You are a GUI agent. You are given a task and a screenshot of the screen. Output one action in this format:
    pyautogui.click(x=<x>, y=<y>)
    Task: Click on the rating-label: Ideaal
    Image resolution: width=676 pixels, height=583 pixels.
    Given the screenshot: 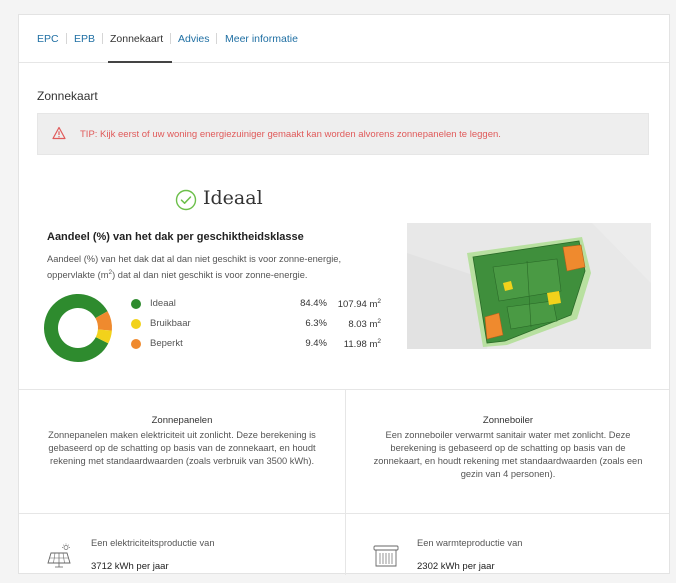 What is the action you would take?
    pyautogui.click(x=233, y=198)
    